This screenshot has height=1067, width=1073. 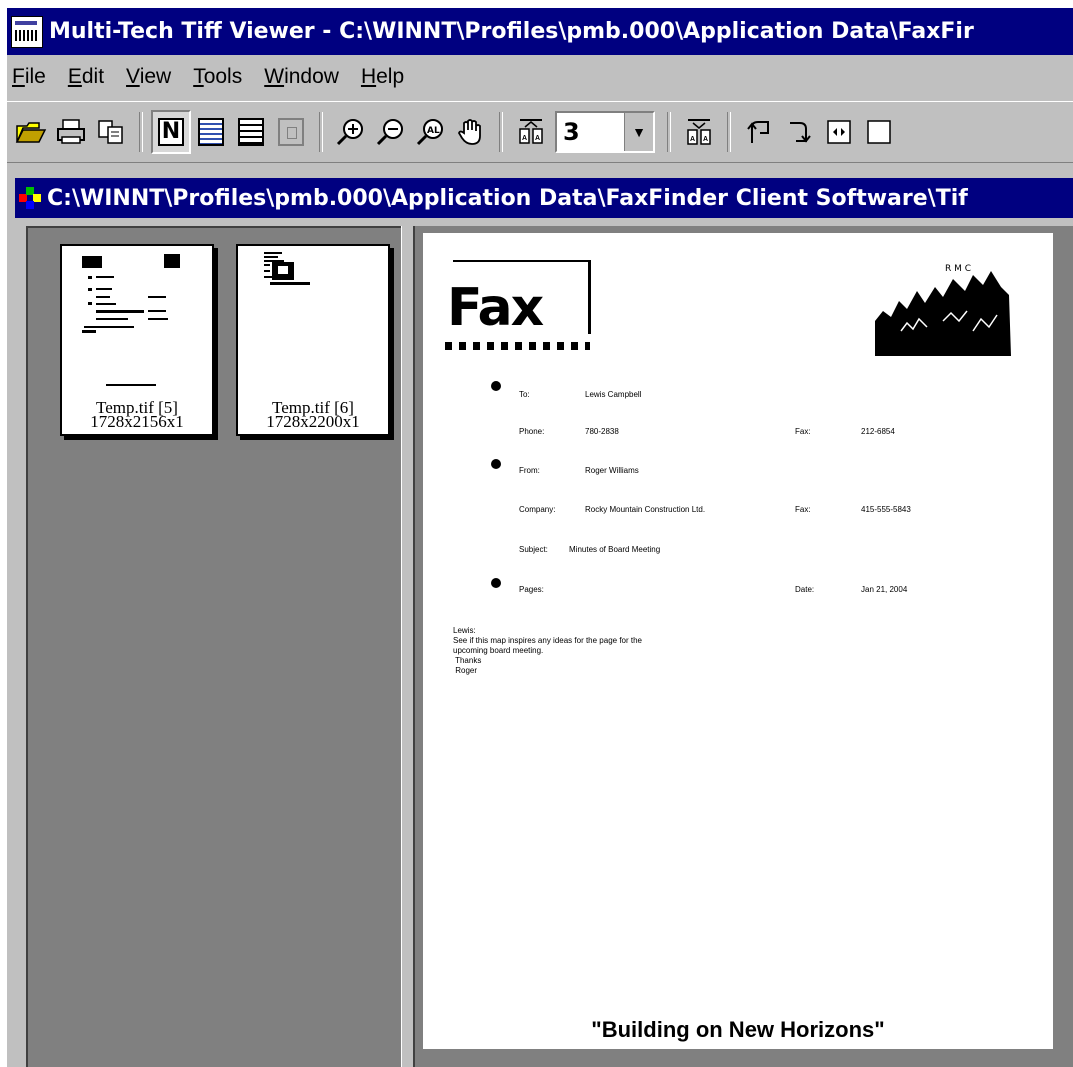 I want to click on next-page-icon: AA, so click(x=699, y=132).